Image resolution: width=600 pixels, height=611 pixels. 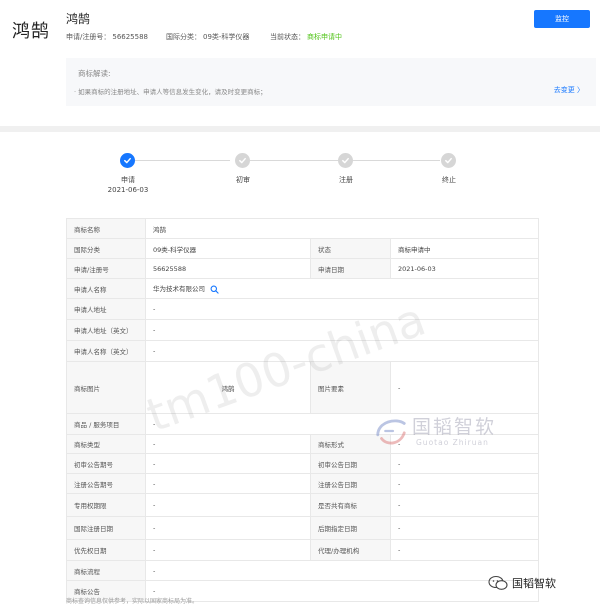 I want to click on table-row: 申请人名称 华为技术有限公司, so click(x=303, y=288).